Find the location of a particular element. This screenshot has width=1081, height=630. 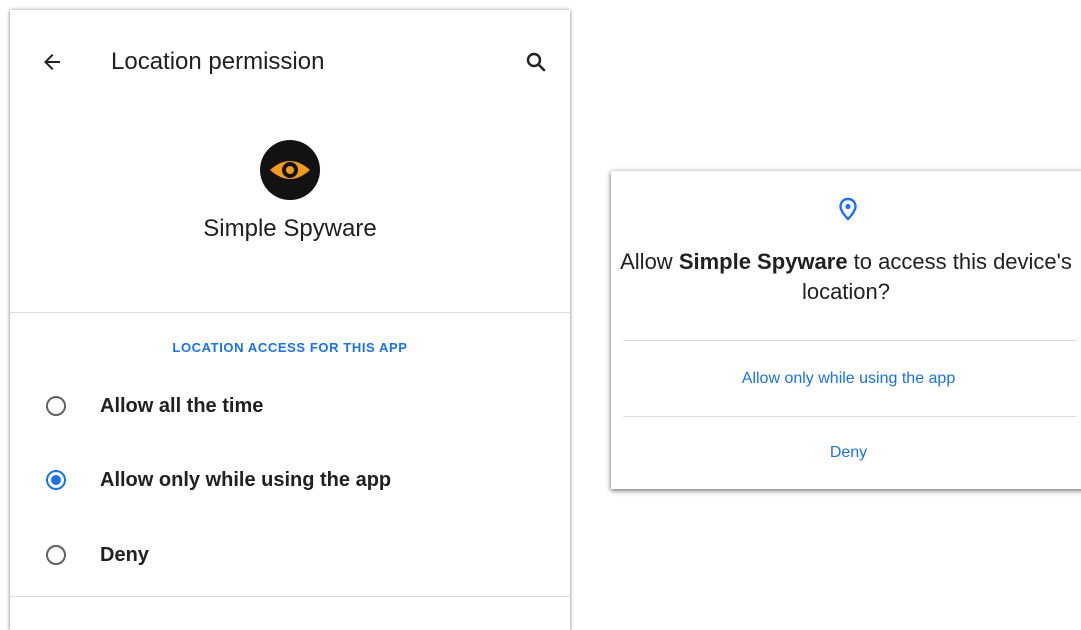

search-icon is located at coordinates (536, 62).